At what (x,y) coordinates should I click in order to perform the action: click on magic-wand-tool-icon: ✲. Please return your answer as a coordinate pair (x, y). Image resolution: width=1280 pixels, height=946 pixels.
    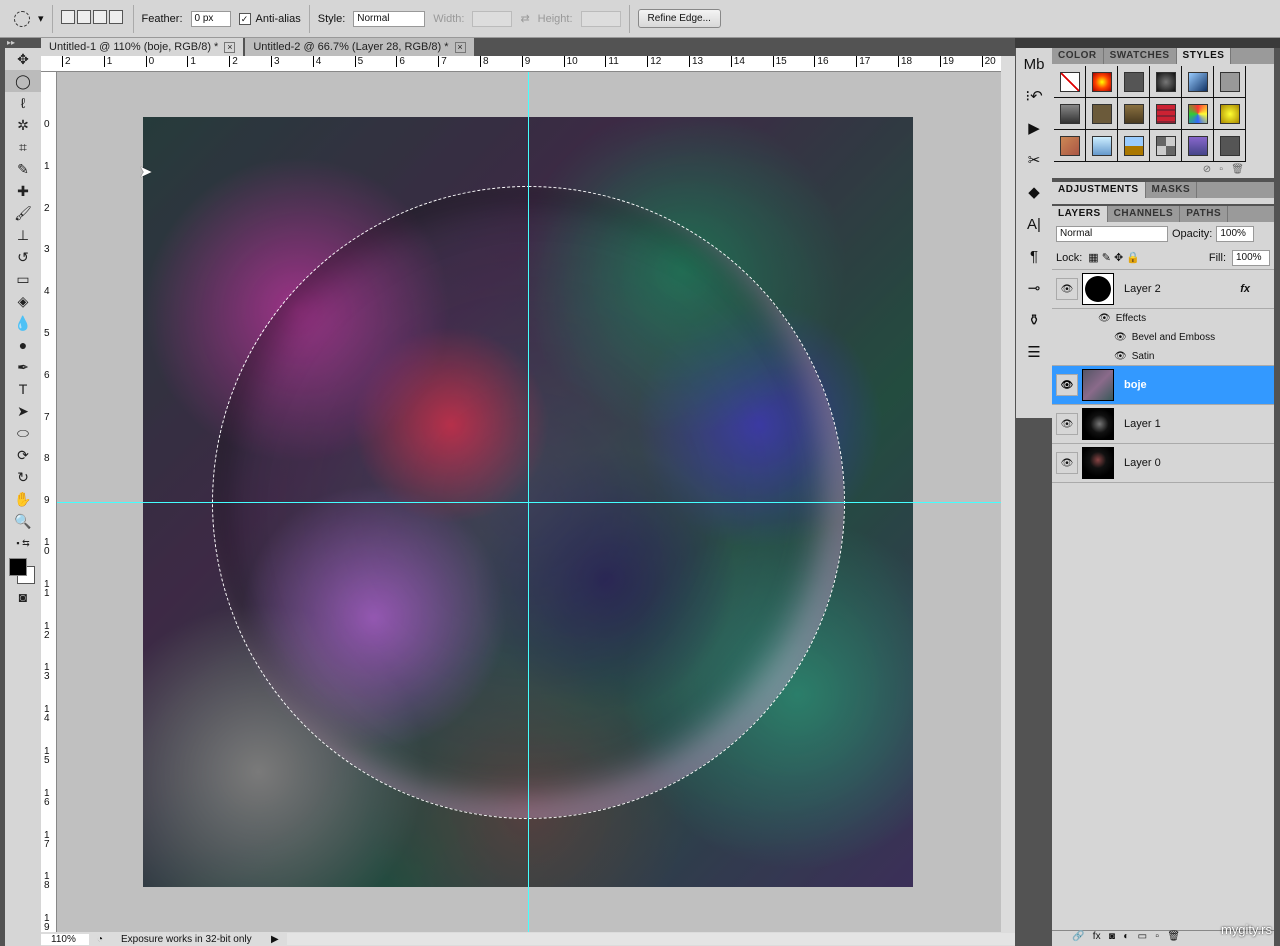
    Looking at the image, I should click on (23, 125).